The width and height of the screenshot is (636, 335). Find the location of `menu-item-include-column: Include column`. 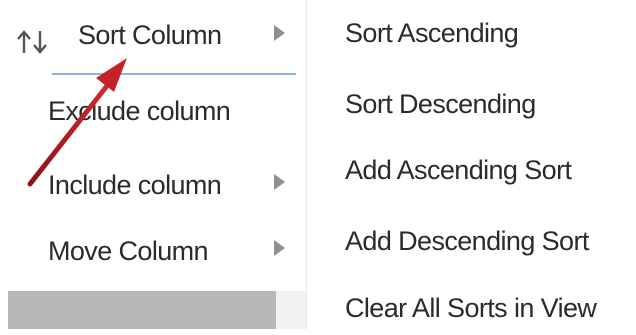

menu-item-include-column: Include column is located at coordinates (153, 185).